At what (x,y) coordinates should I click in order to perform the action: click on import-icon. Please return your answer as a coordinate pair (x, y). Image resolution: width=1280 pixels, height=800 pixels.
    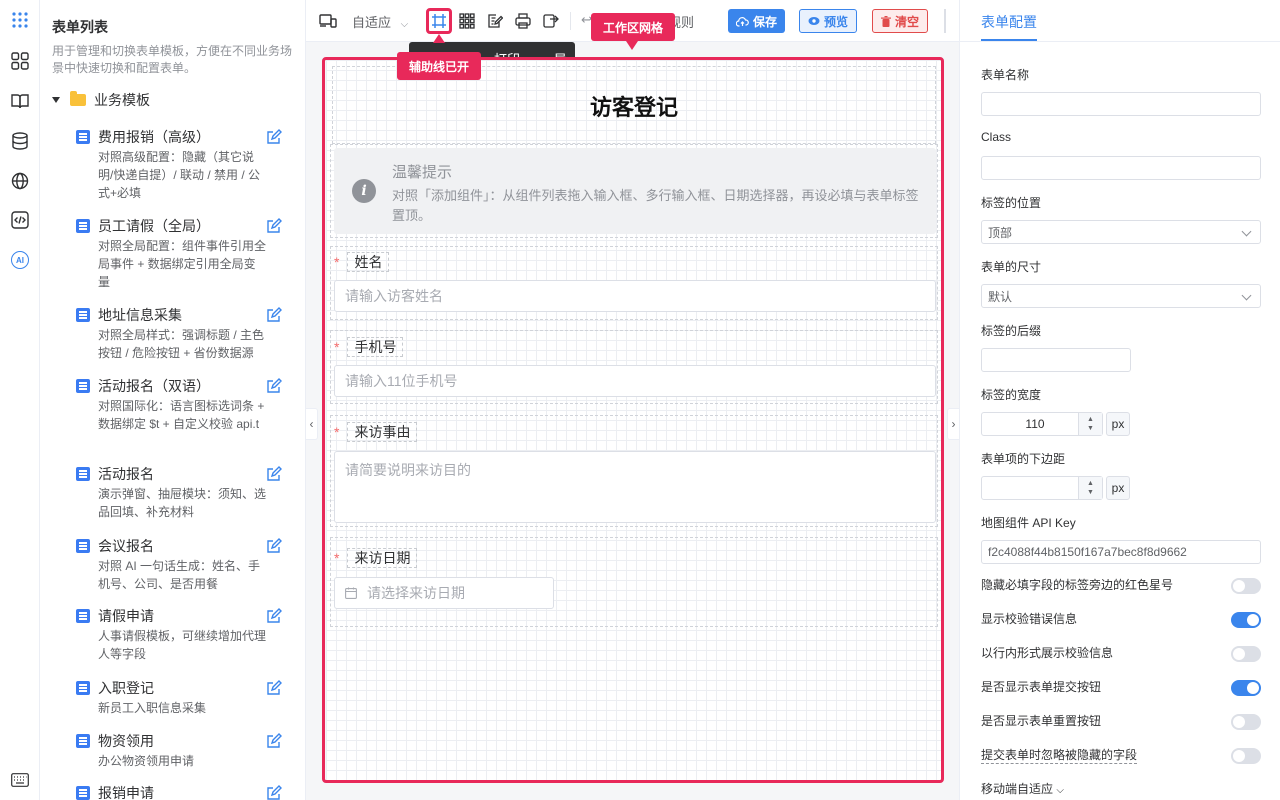
    Looking at the image, I should click on (551, 21).